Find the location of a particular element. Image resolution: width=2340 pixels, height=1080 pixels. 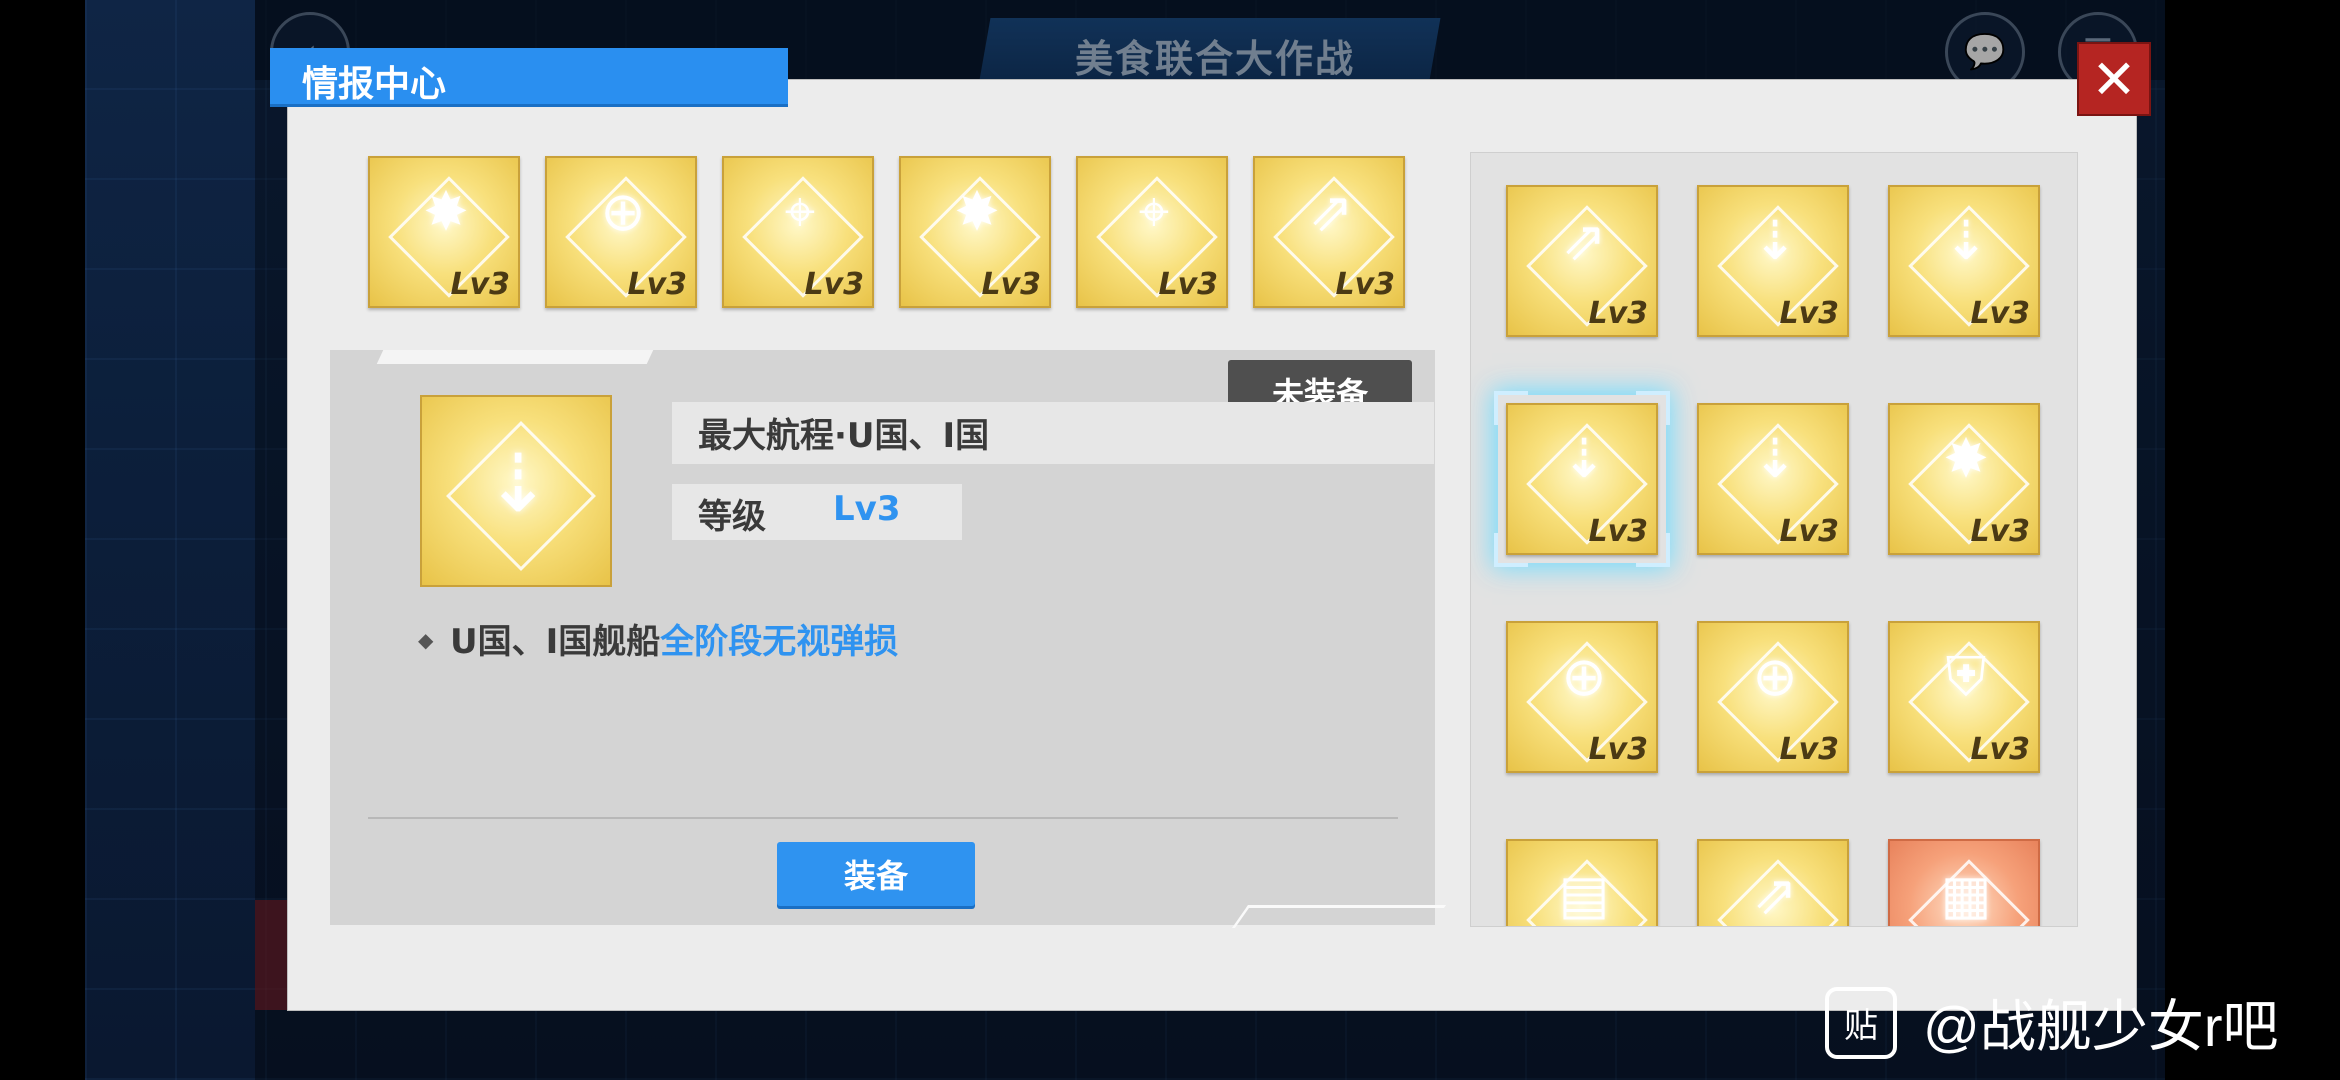

description-highlight: 全阶段无视弹损 is located at coordinates (779, 642).